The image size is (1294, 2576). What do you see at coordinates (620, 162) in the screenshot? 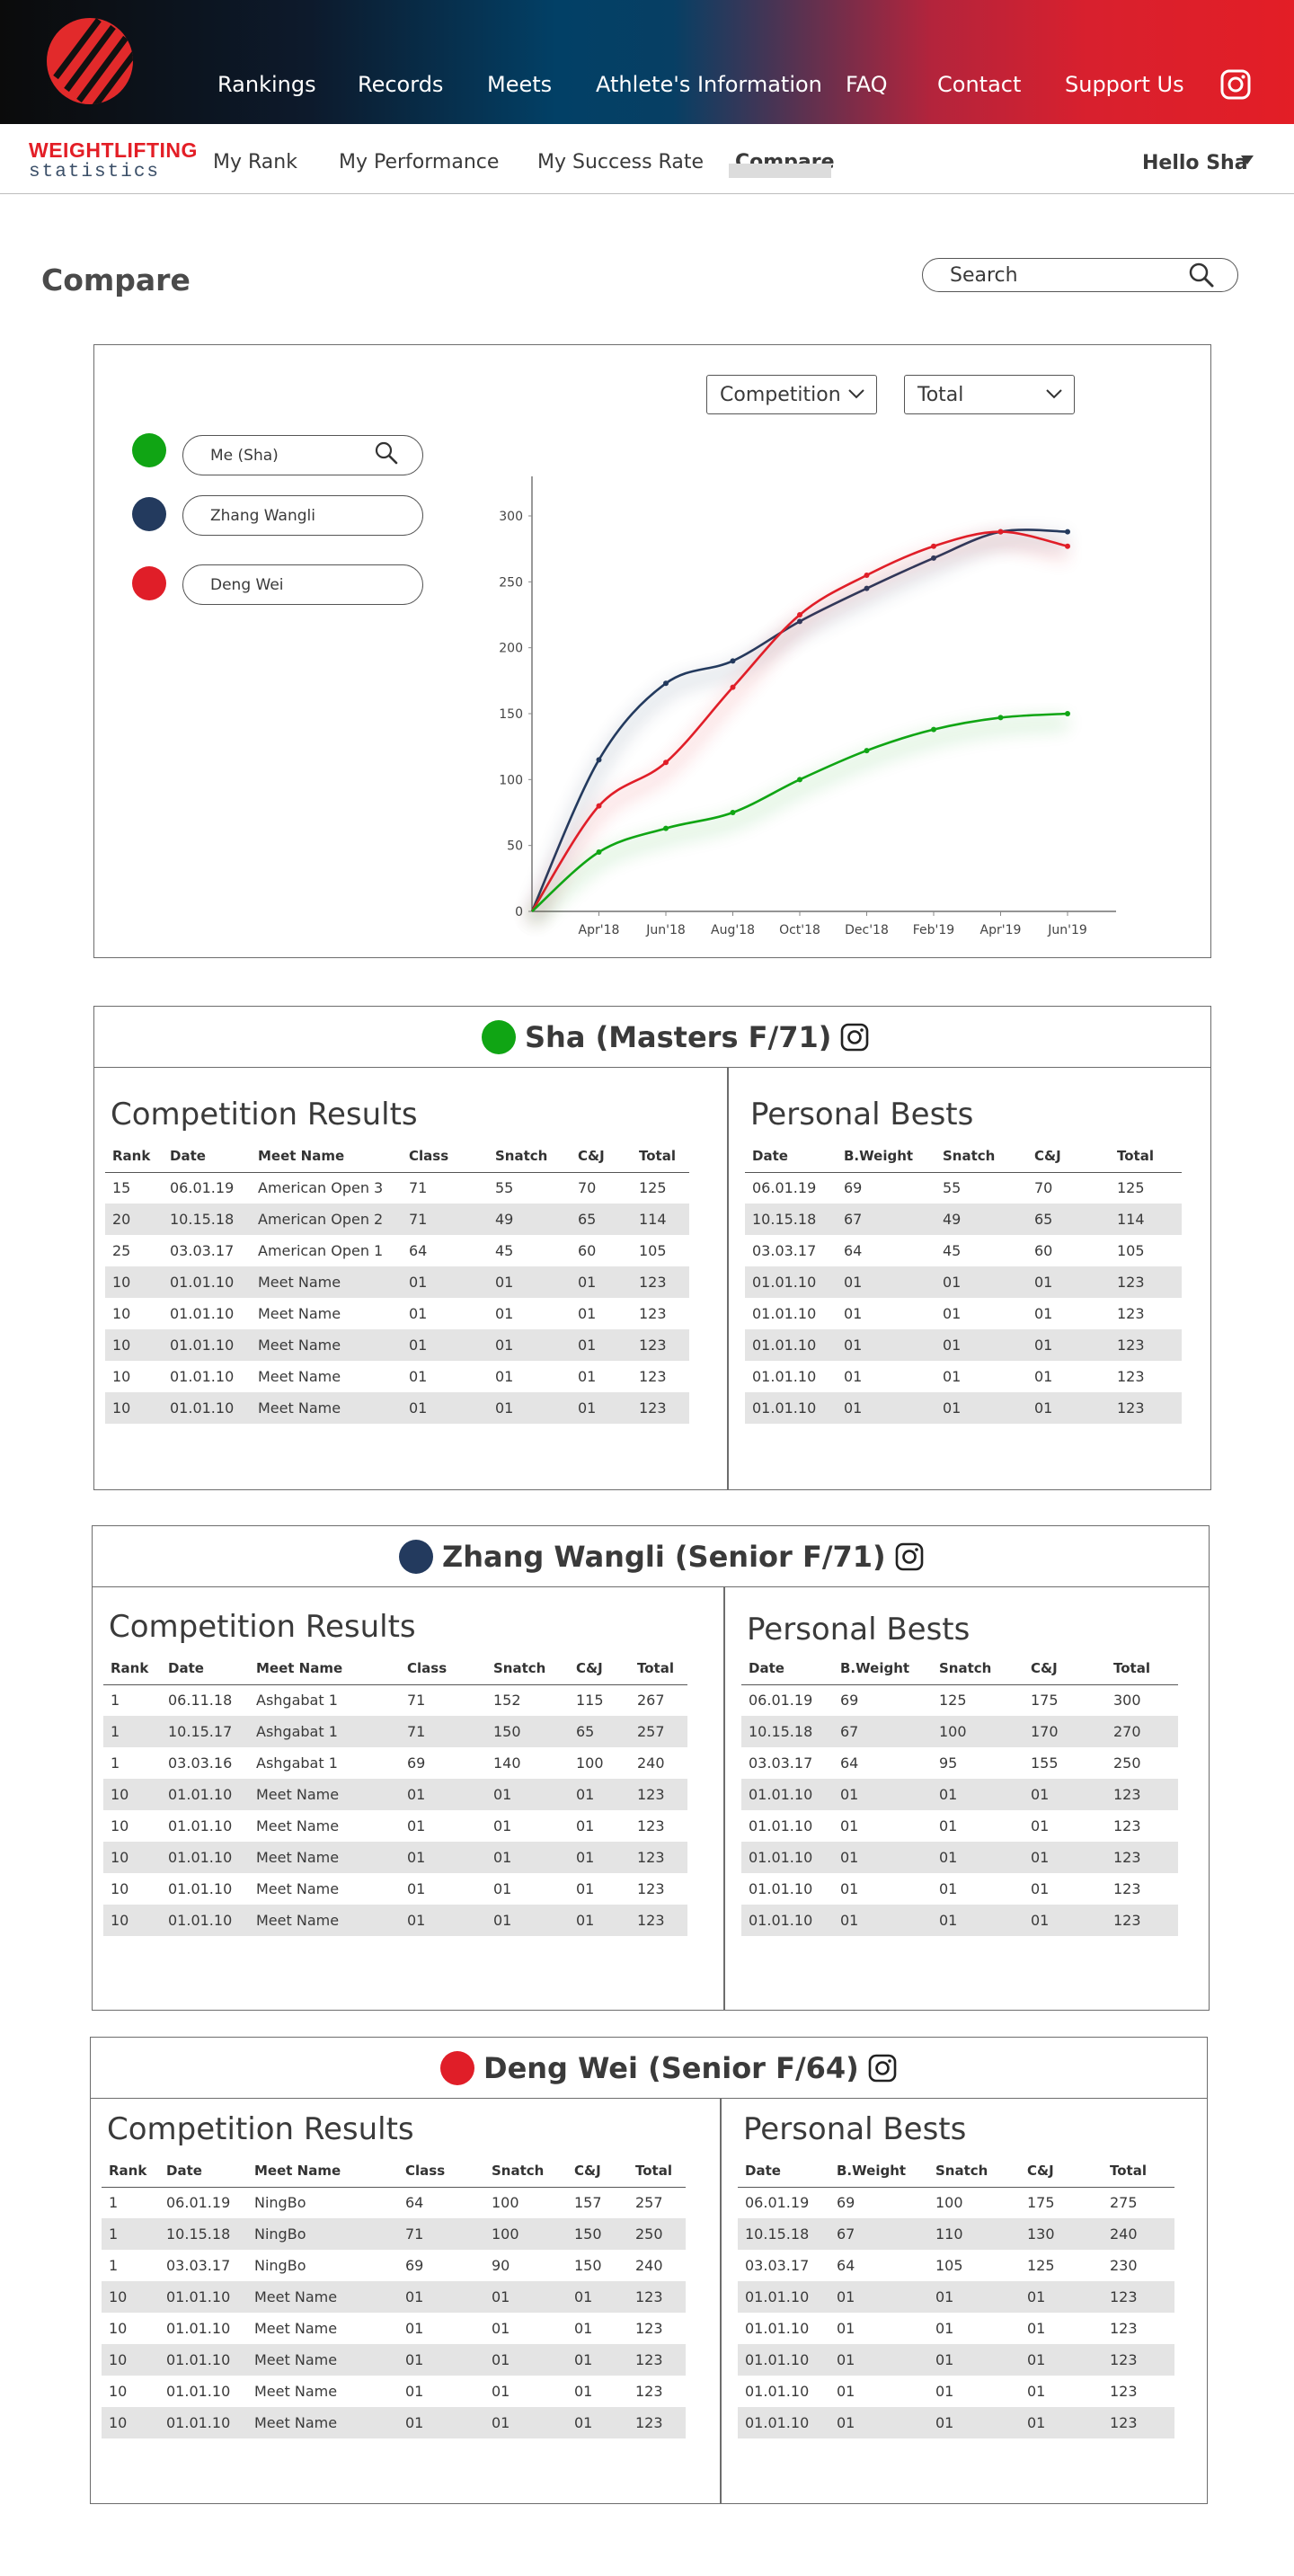
I see `subnav-my-success-rate: My Success Rate` at bounding box center [620, 162].